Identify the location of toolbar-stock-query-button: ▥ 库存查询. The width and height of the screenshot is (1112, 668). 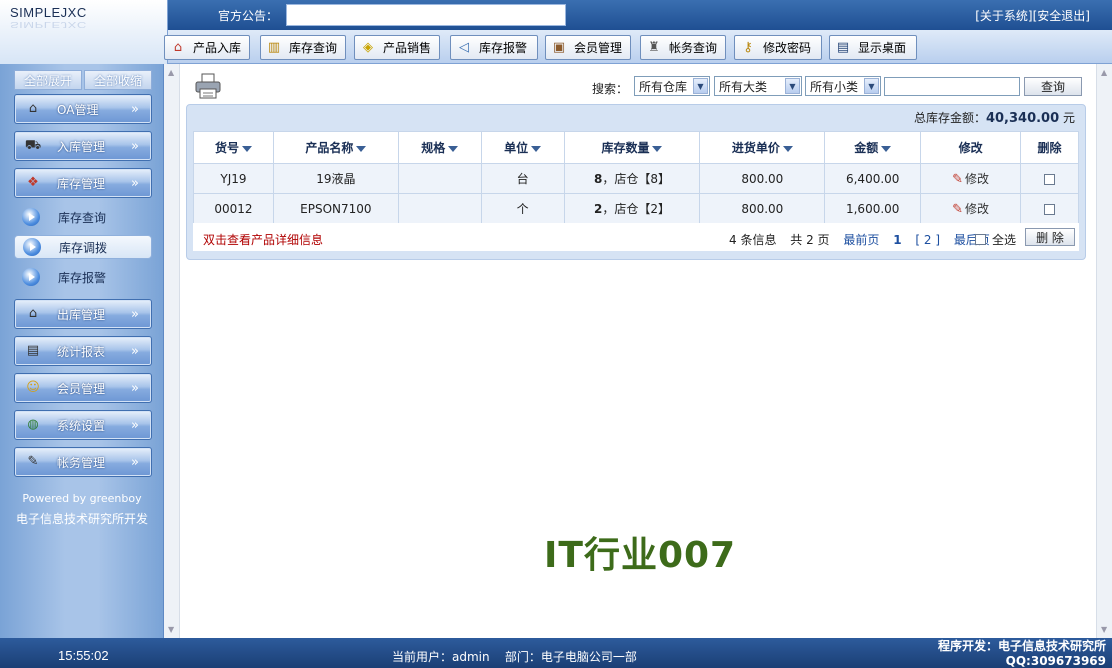
(303, 47).